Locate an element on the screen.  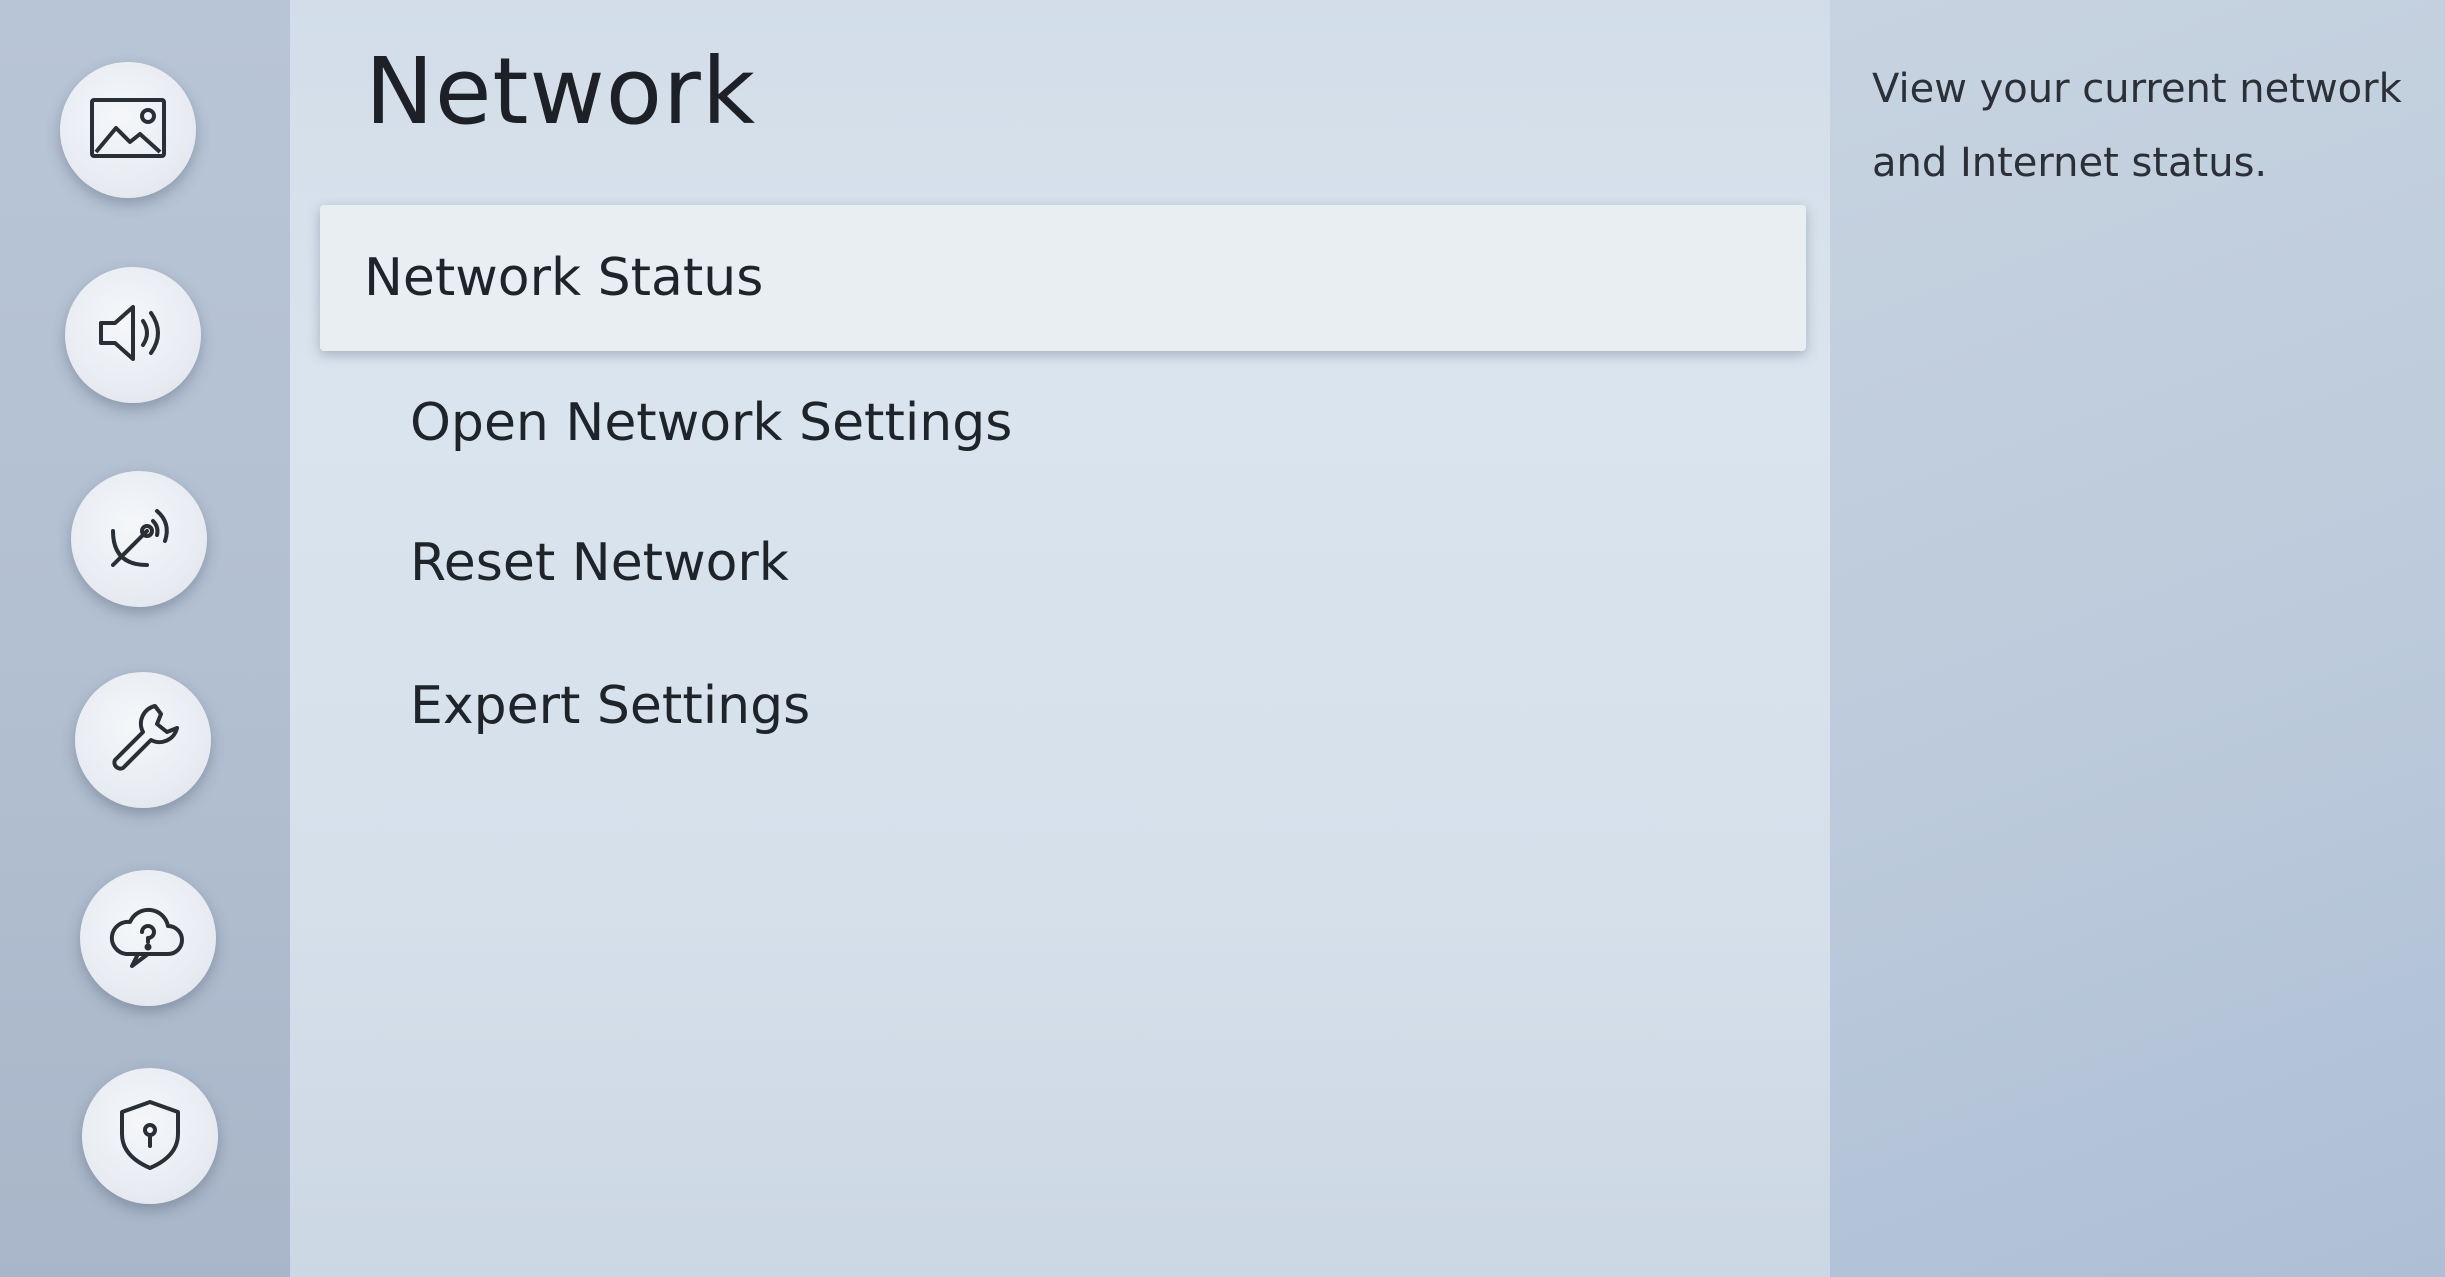
wrench-icon is located at coordinates (143, 740).